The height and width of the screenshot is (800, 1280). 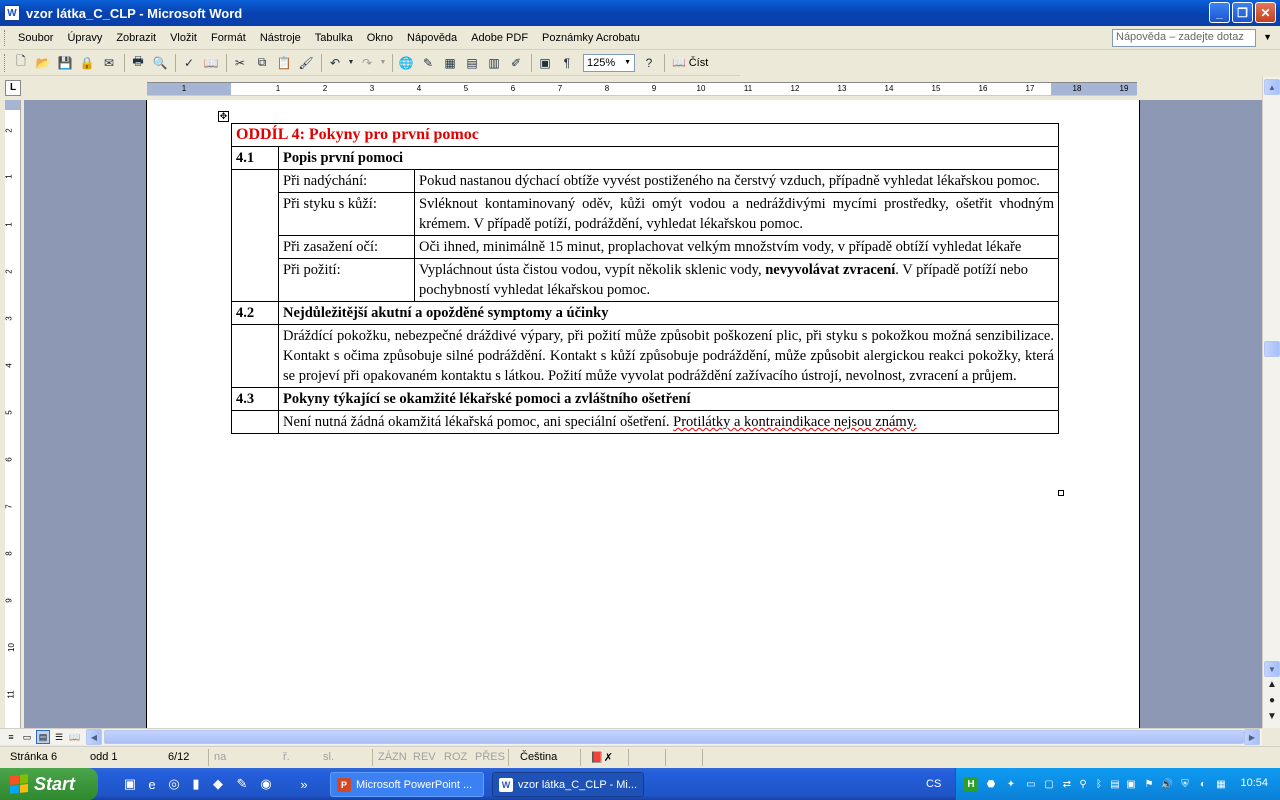 What do you see at coordinates (591, 38) in the screenshot?
I see `menu-acrobat-comments: Poznámky Acrobatu` at bounding box center [591, 38].